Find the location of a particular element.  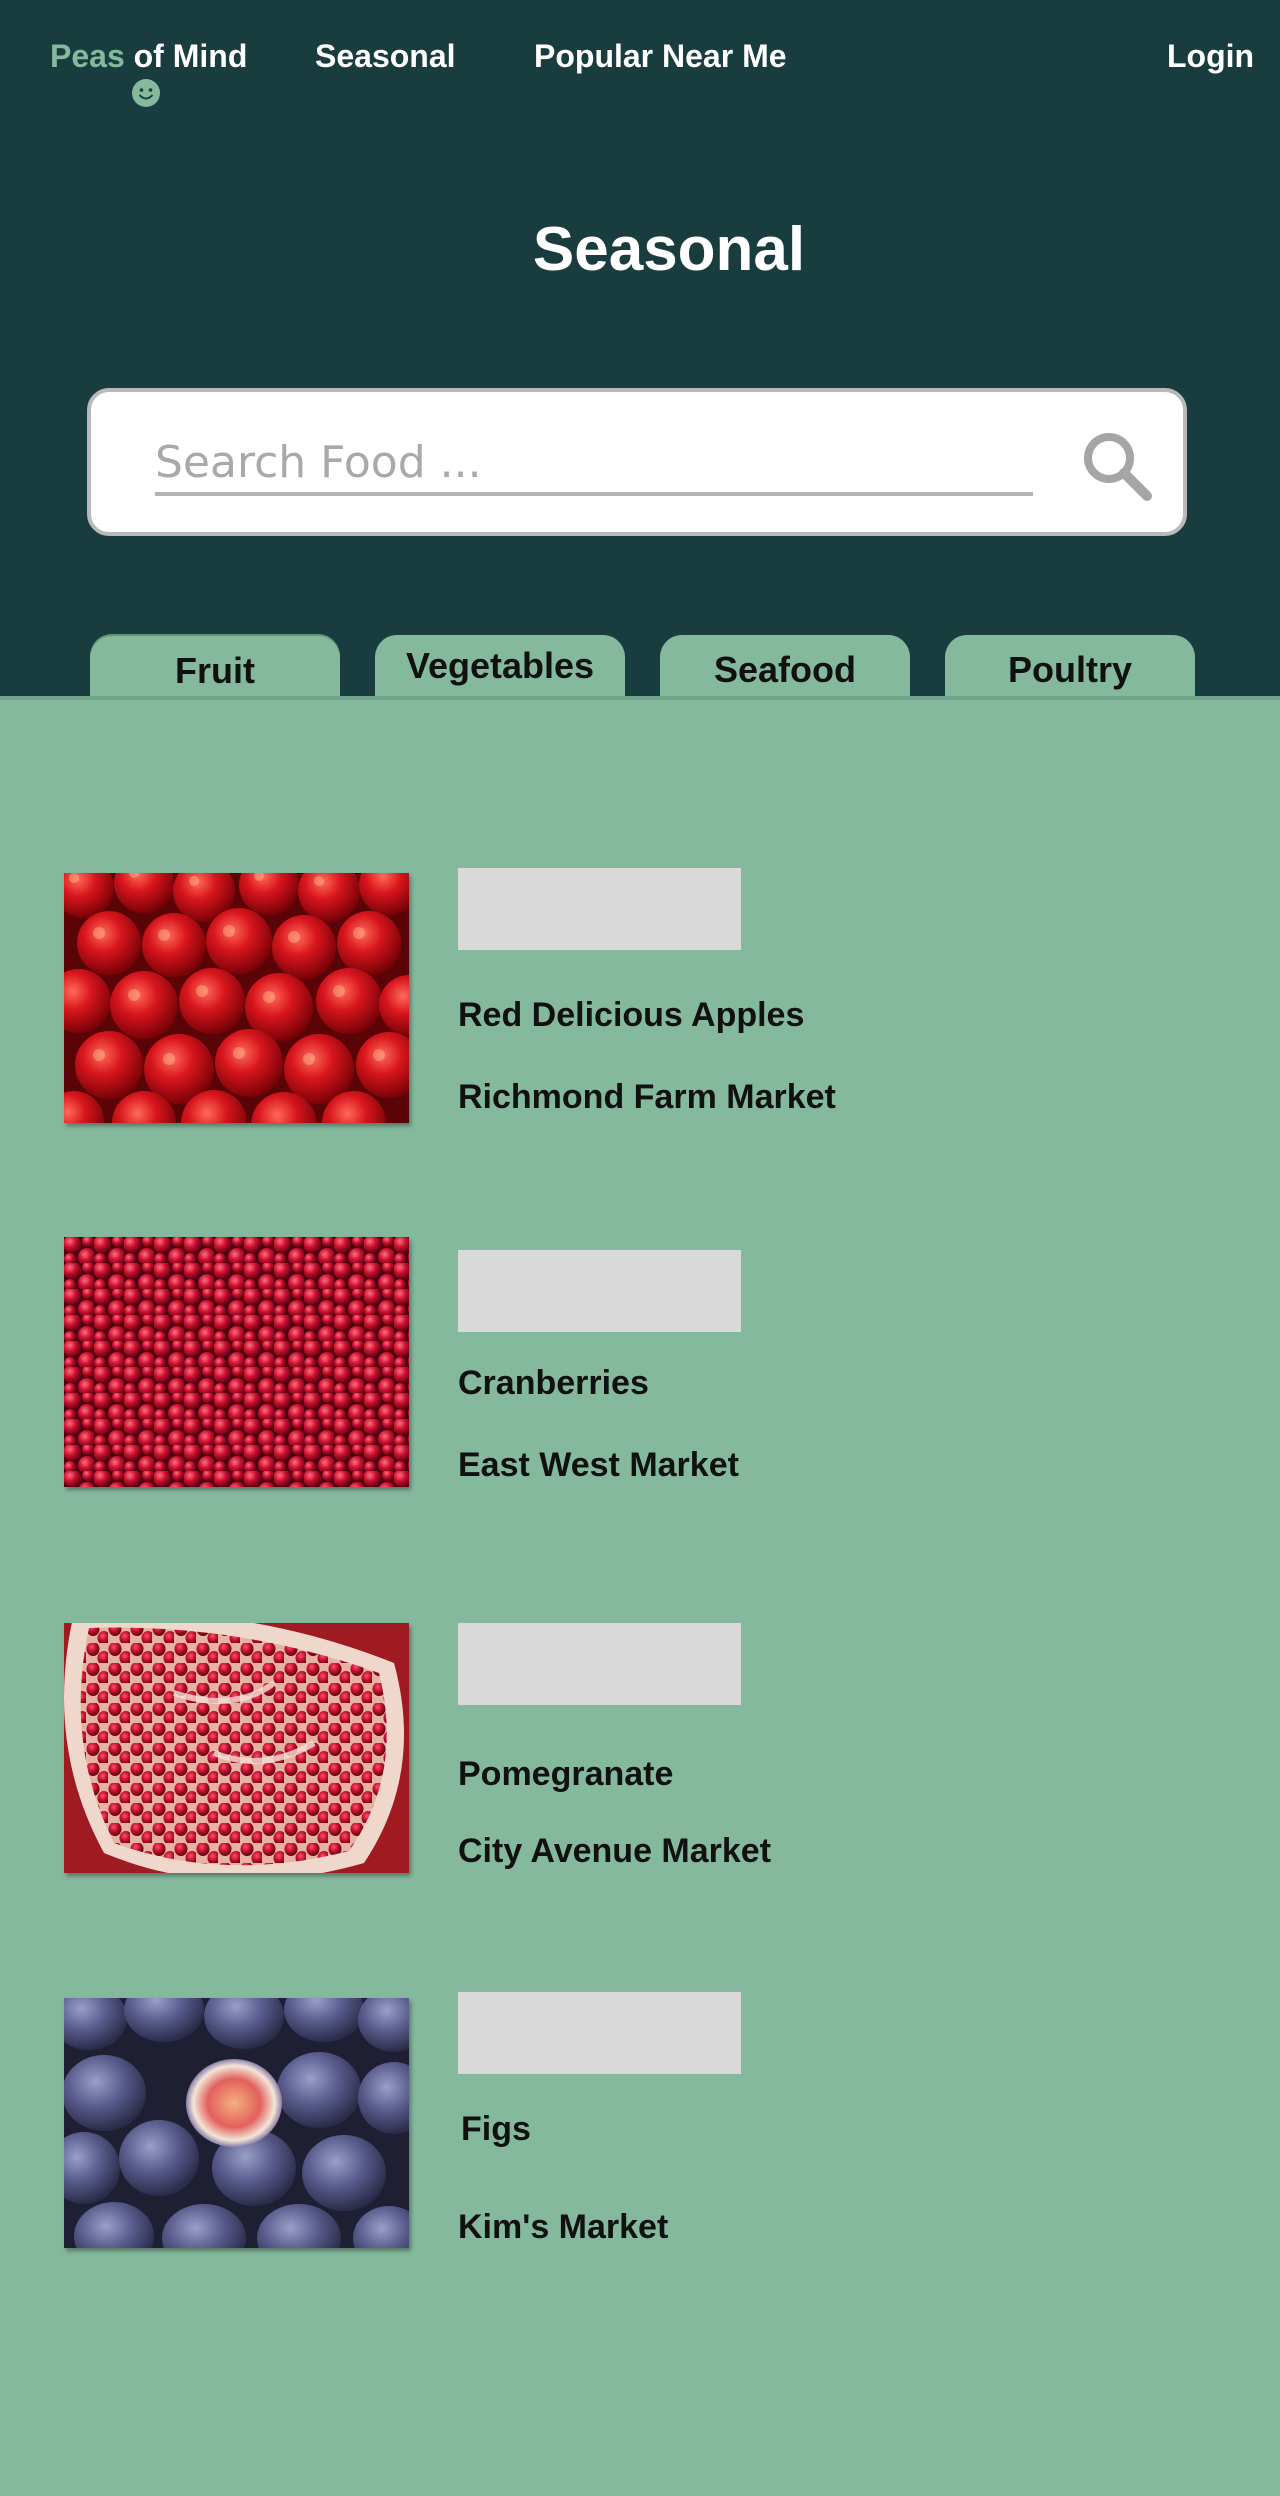

item-name: Red Delicious Apples is located at coordinates (631, 1015).